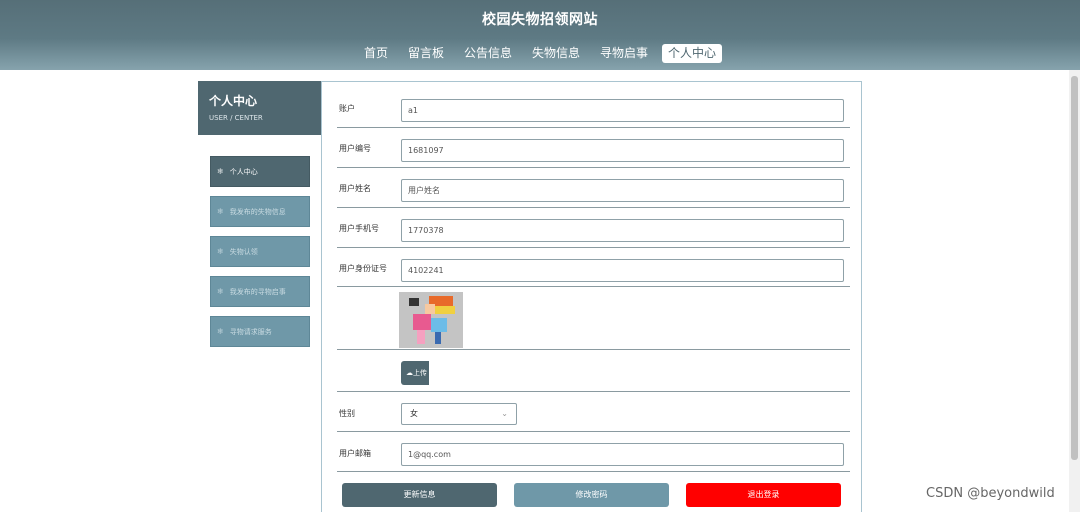 The image size is (1080, 512). Describe the element at coordinates (622, 454) in the screenshot. I see `email-input: 1@qq.com` at that location.